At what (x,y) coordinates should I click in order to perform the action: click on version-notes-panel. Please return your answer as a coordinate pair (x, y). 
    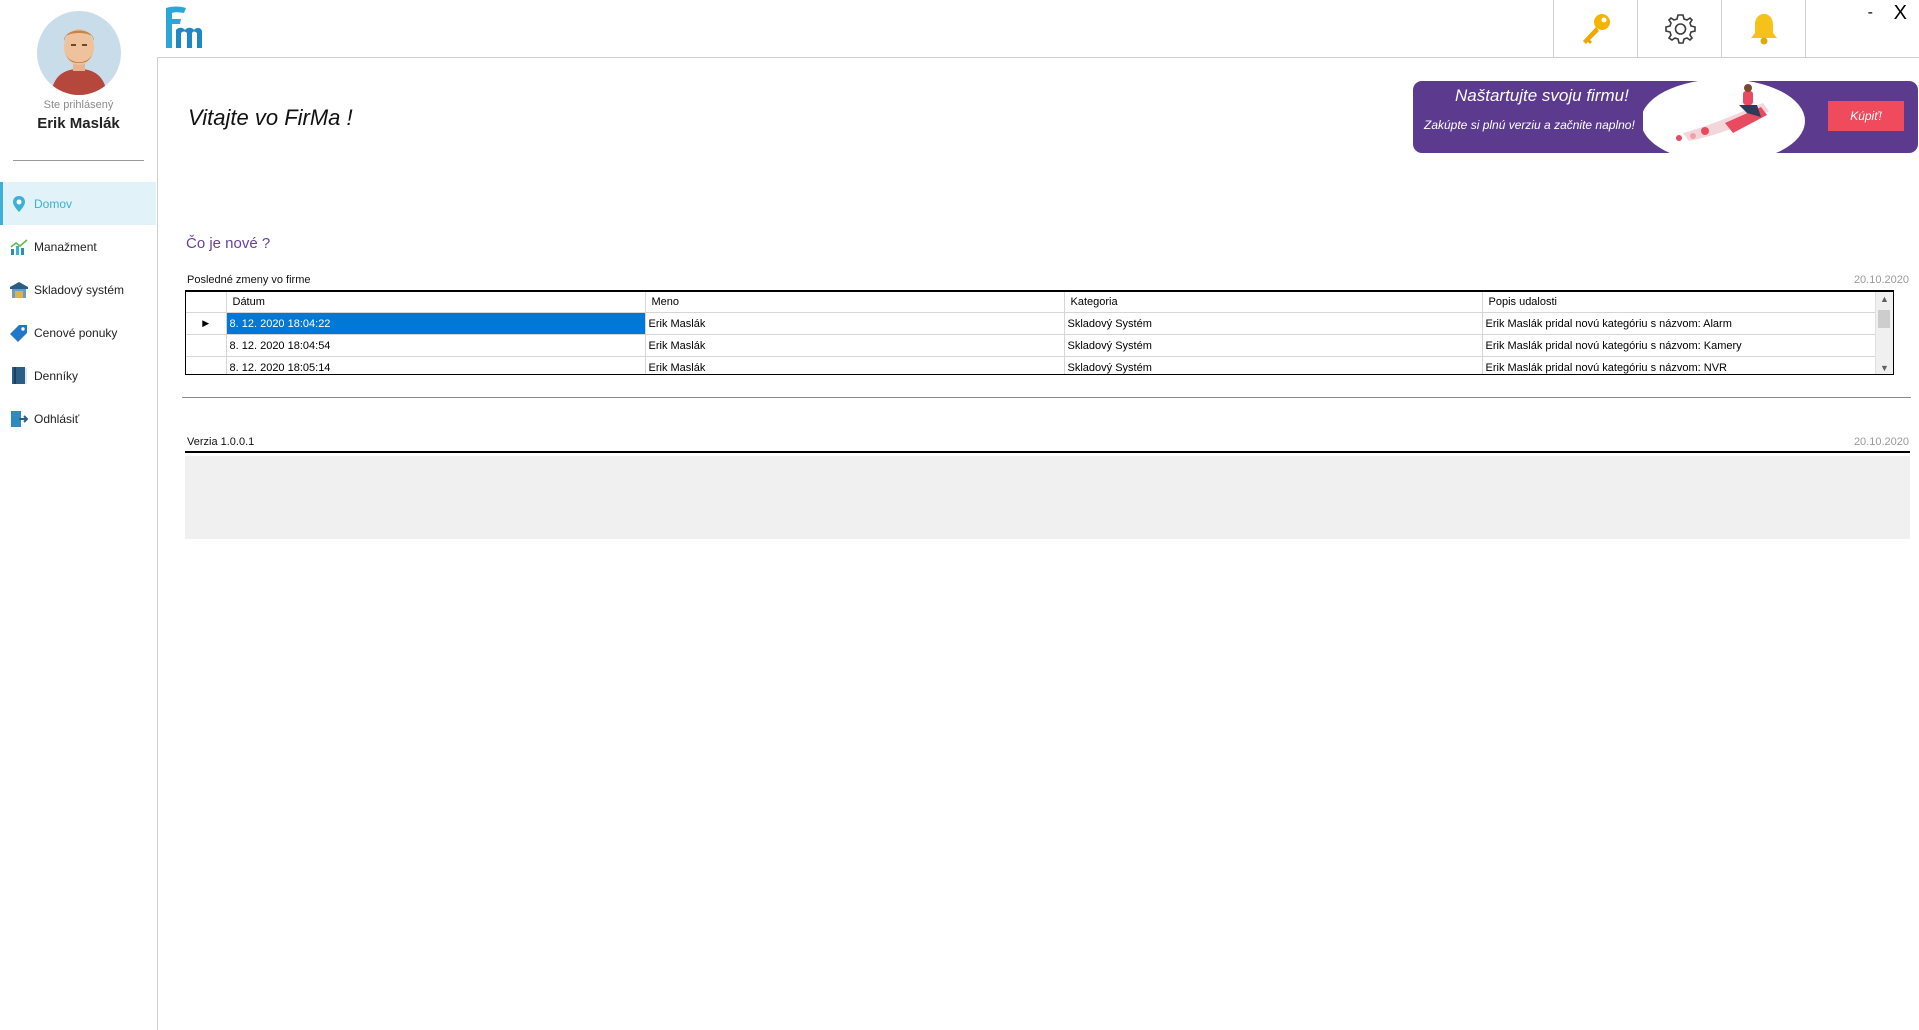
    Looking at the image, I should click on (1047, 497).